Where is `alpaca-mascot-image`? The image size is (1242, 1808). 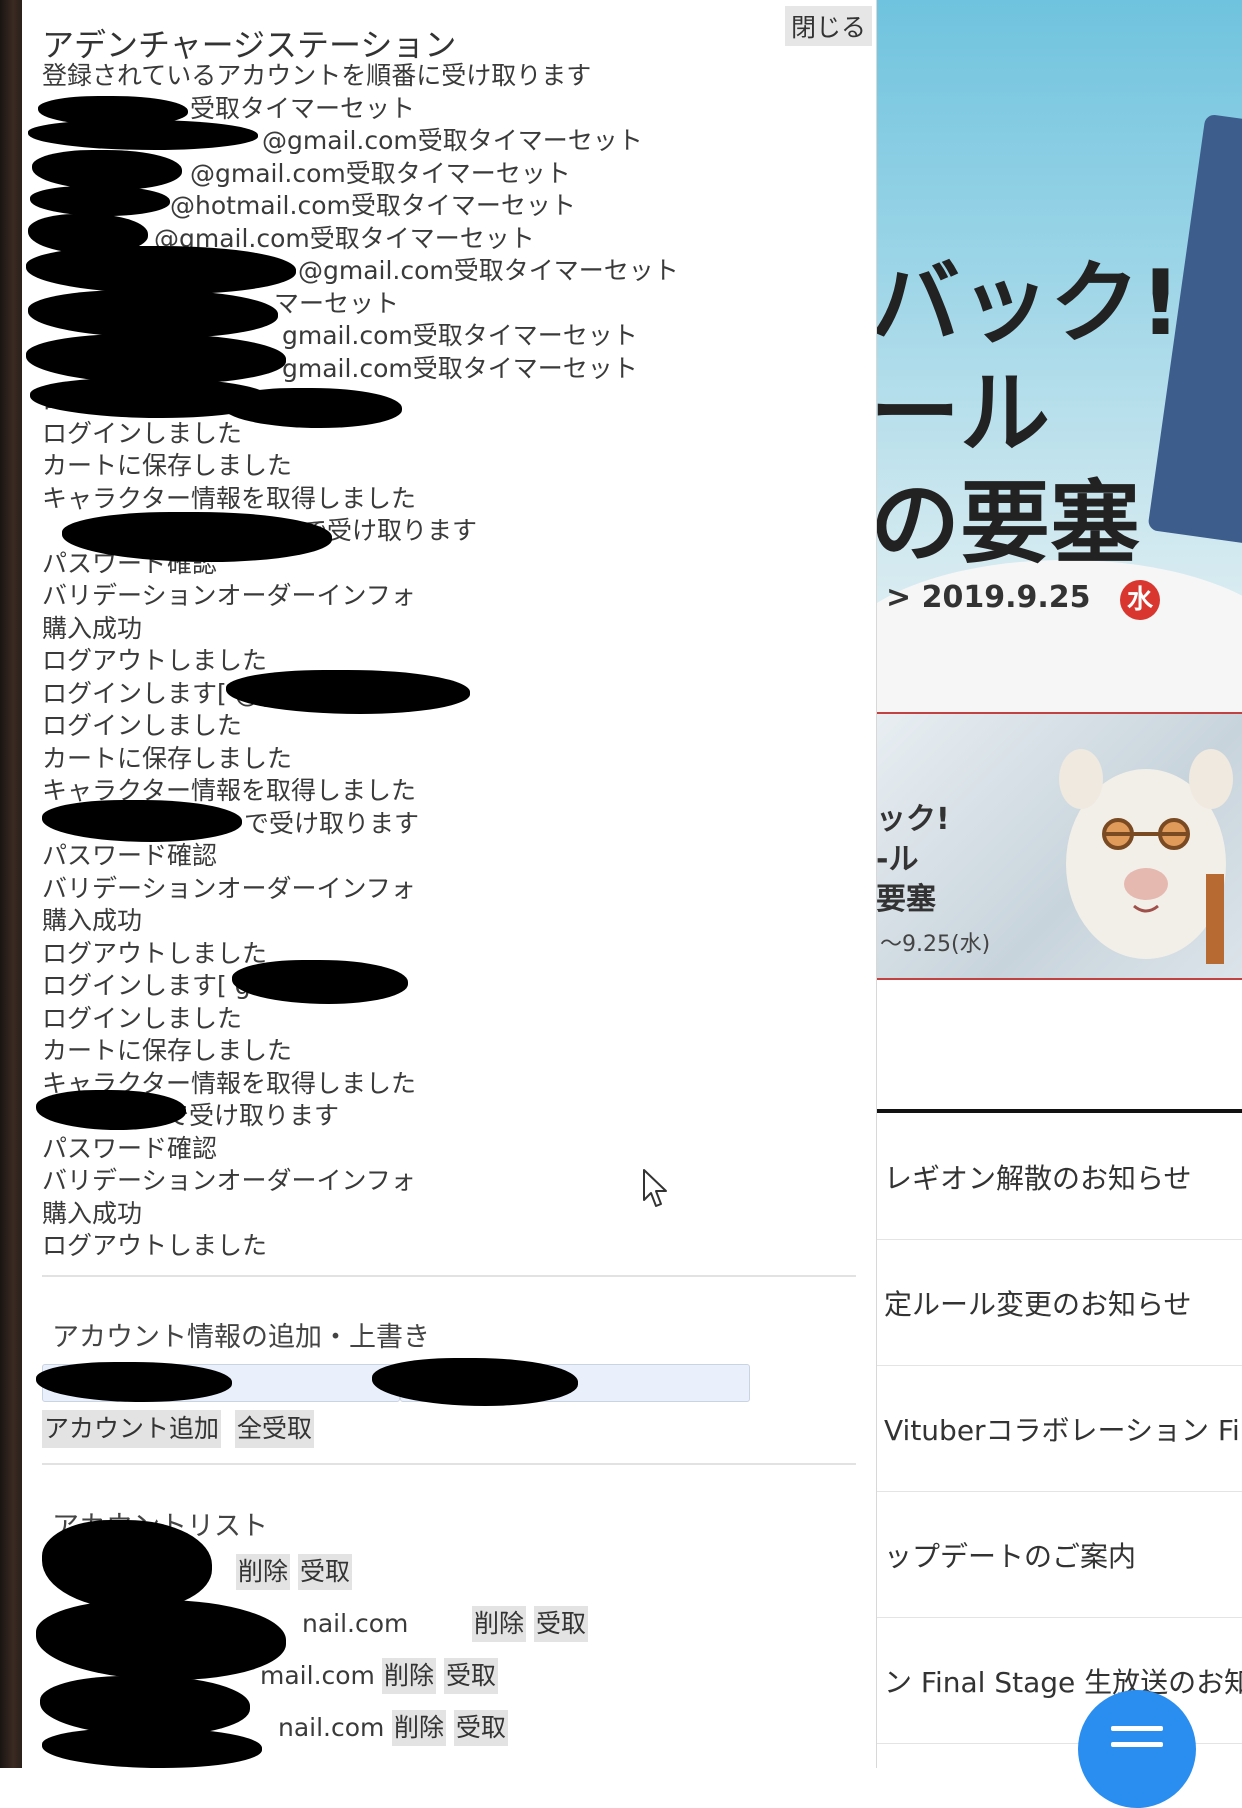
alpaca-mascot-image is located at coordinates (1146, 856).